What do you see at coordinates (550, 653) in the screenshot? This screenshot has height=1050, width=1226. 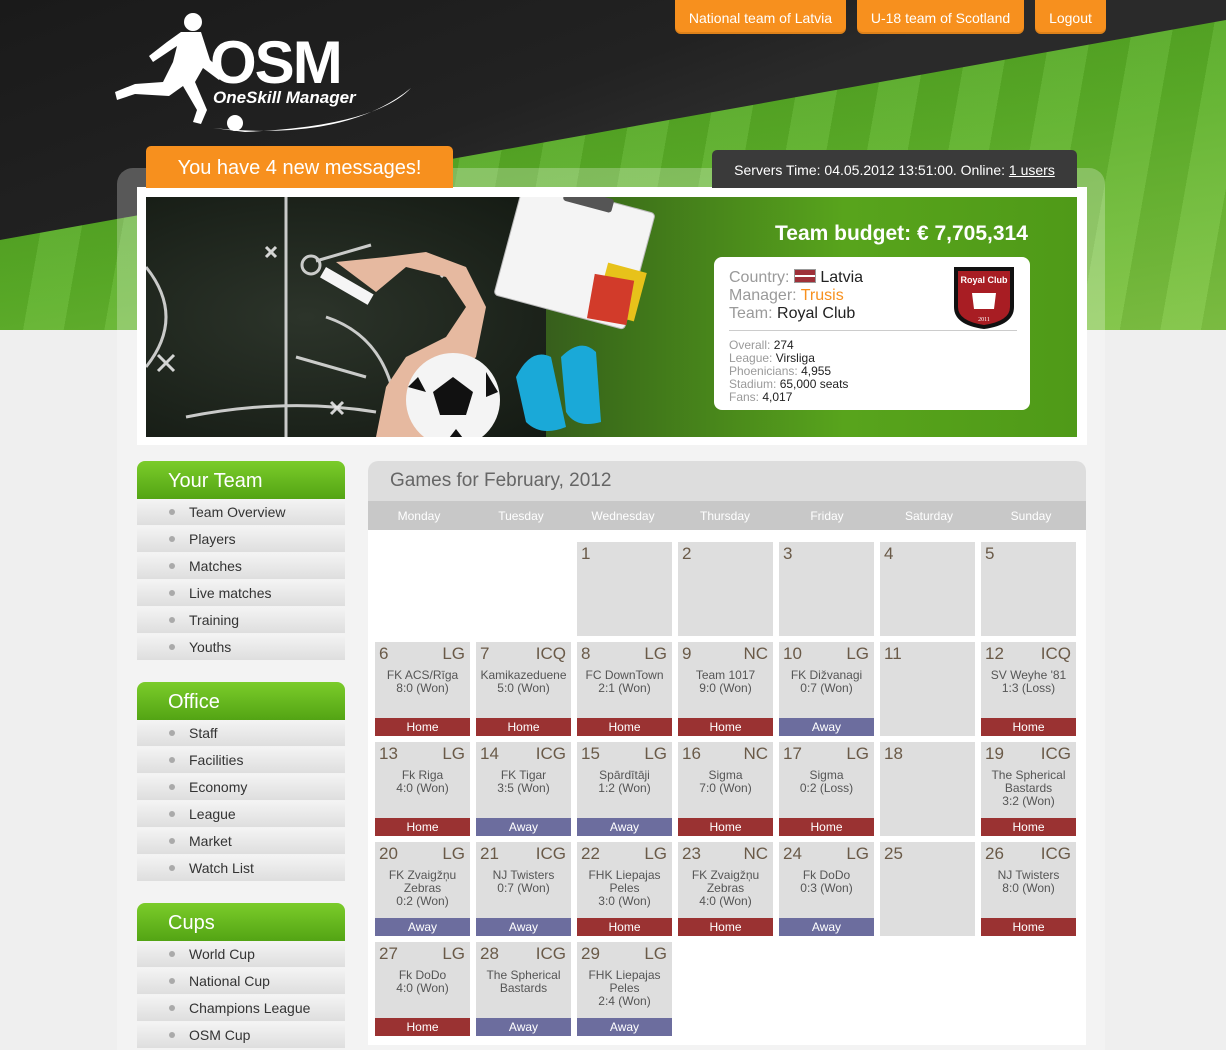 I see `competition-code: ICQ` at bounding box center [550, 653].